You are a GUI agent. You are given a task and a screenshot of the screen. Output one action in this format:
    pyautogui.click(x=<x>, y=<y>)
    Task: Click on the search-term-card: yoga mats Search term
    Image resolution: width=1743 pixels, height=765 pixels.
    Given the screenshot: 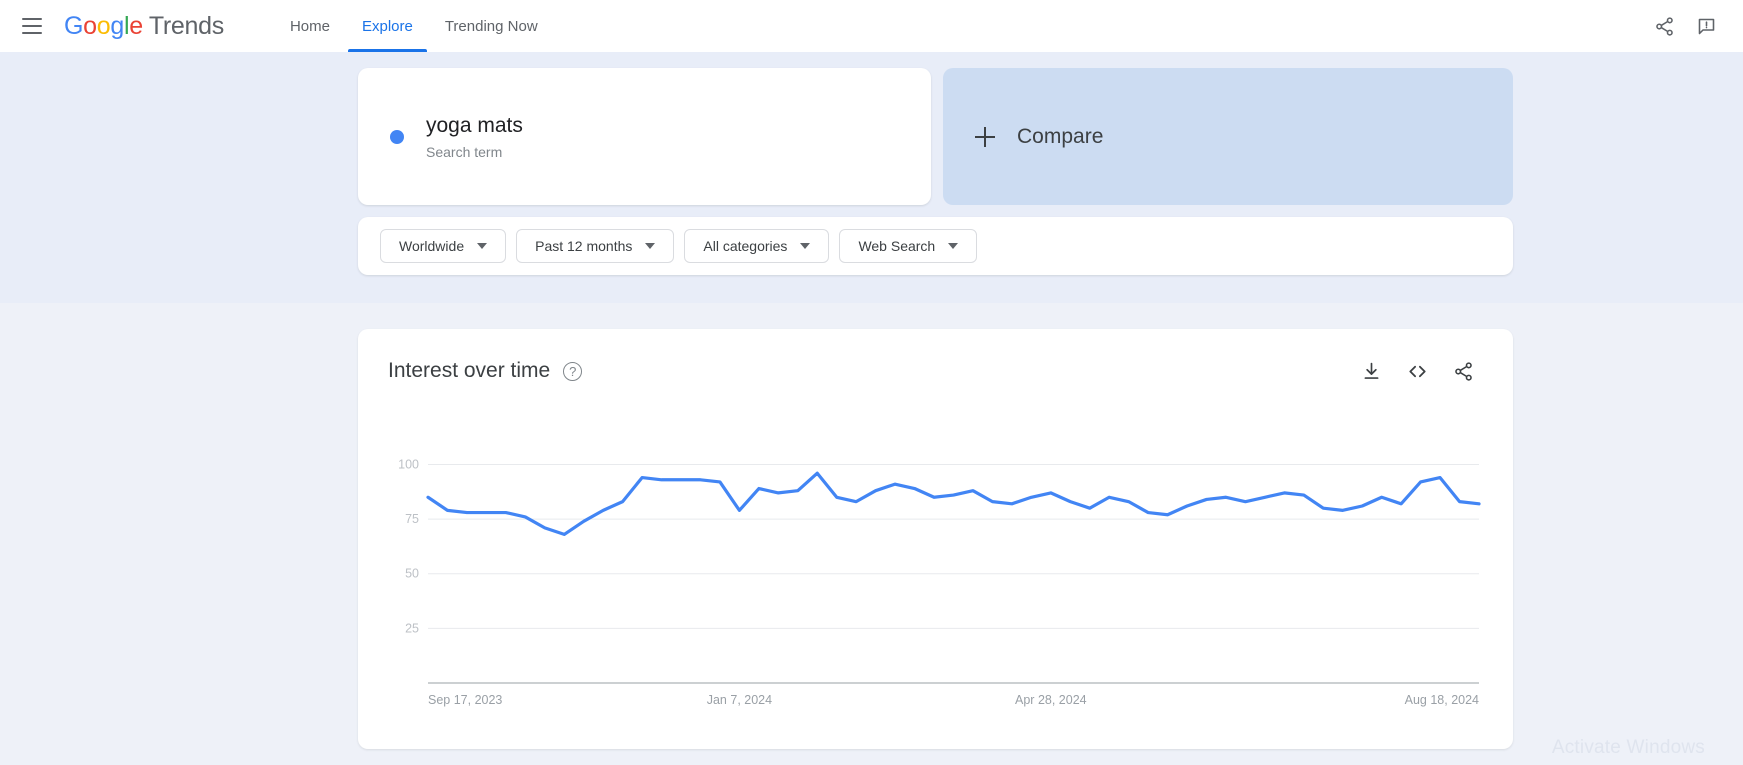 What is the action you would take?
    pyautogui.click(x=644, y=136)
    